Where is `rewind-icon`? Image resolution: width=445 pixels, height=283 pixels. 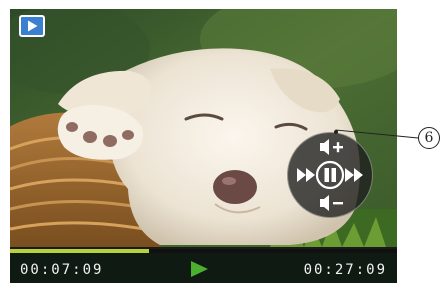 rewind-icon is located at coordinates (306, 175).